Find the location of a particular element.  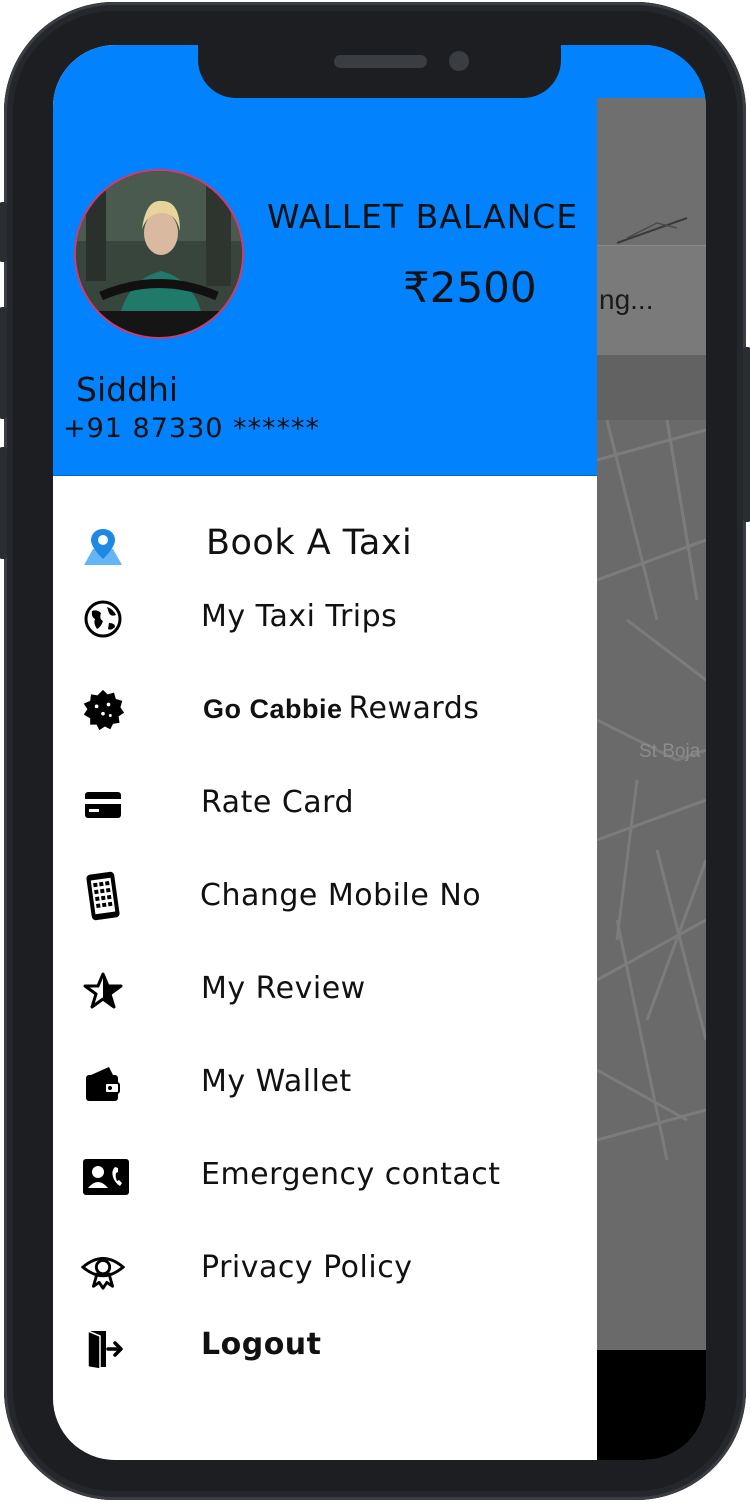

menu-item-privacy-policy: Privacy Policy is located at coordinates (325, 1270).